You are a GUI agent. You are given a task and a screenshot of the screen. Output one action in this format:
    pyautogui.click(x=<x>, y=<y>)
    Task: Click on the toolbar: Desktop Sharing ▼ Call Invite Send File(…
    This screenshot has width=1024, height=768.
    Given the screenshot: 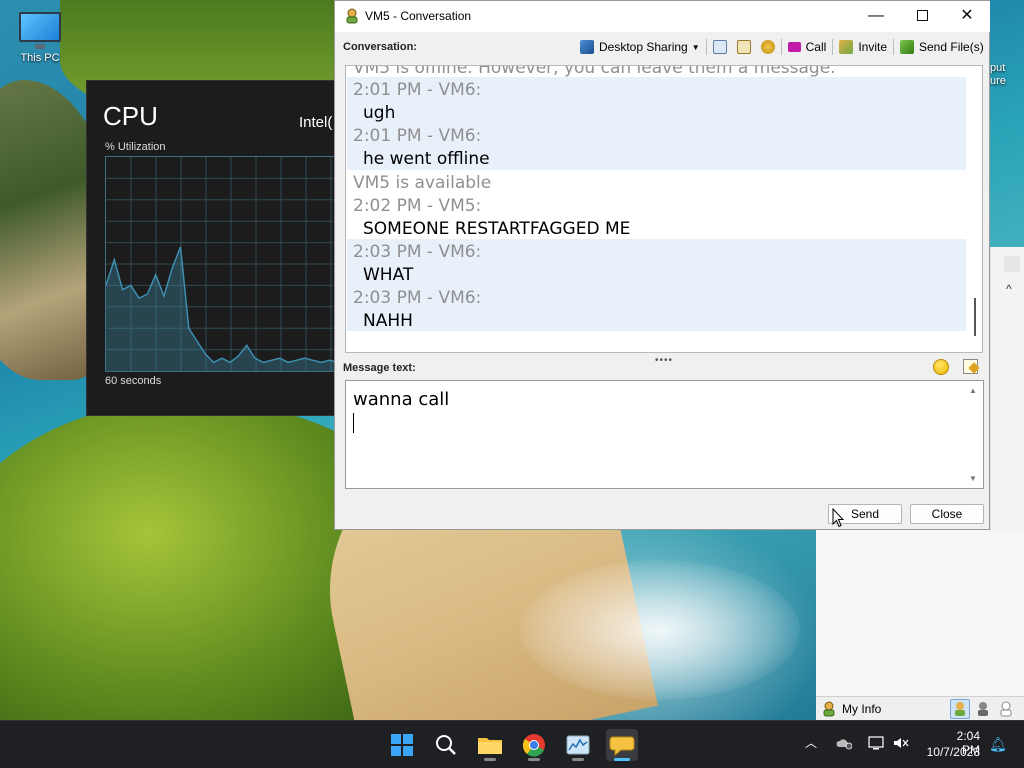 What is the action you would take?
    pyautogui.click(x=782, y=47)
    